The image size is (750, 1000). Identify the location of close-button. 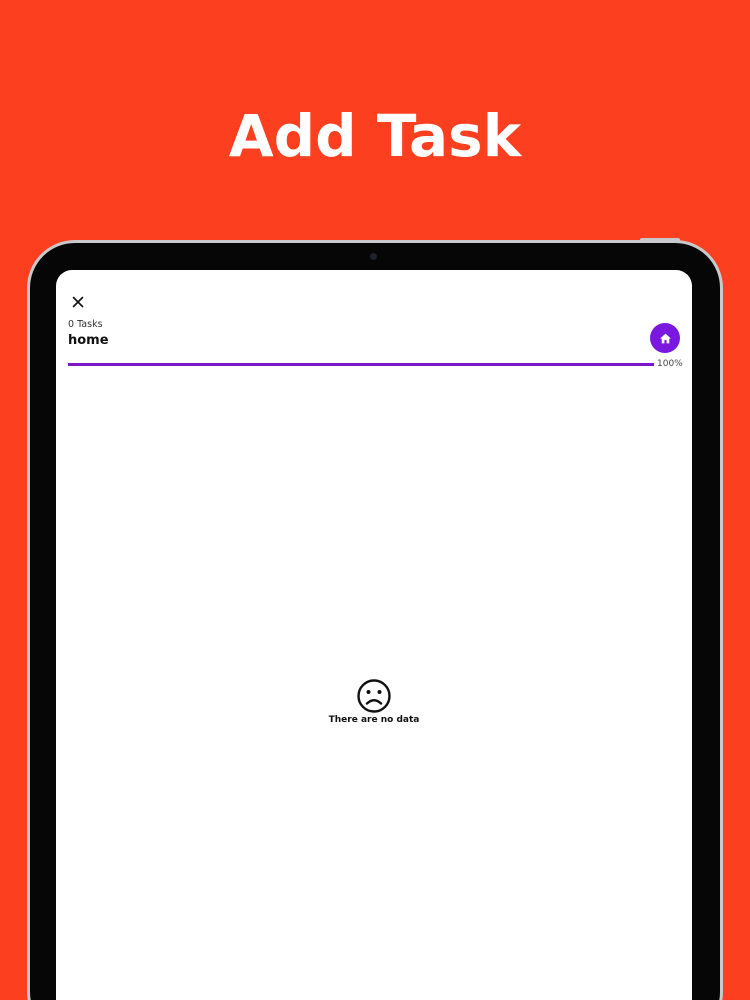
(78, 302).